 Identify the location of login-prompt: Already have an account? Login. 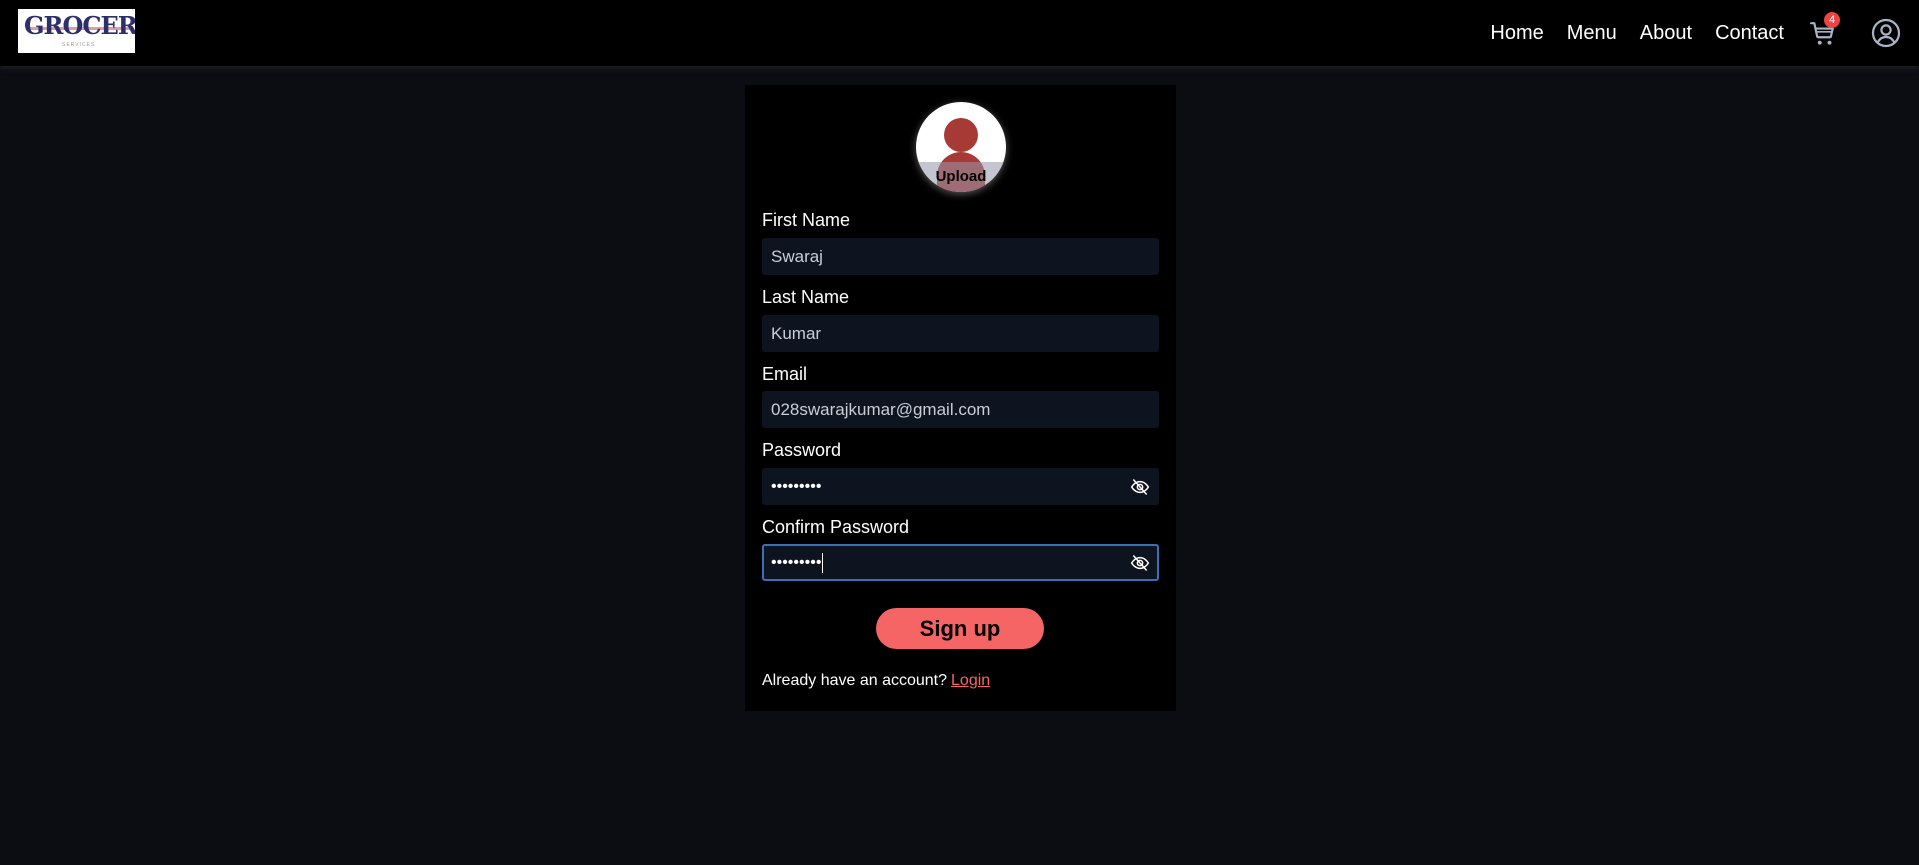
(876, 681).